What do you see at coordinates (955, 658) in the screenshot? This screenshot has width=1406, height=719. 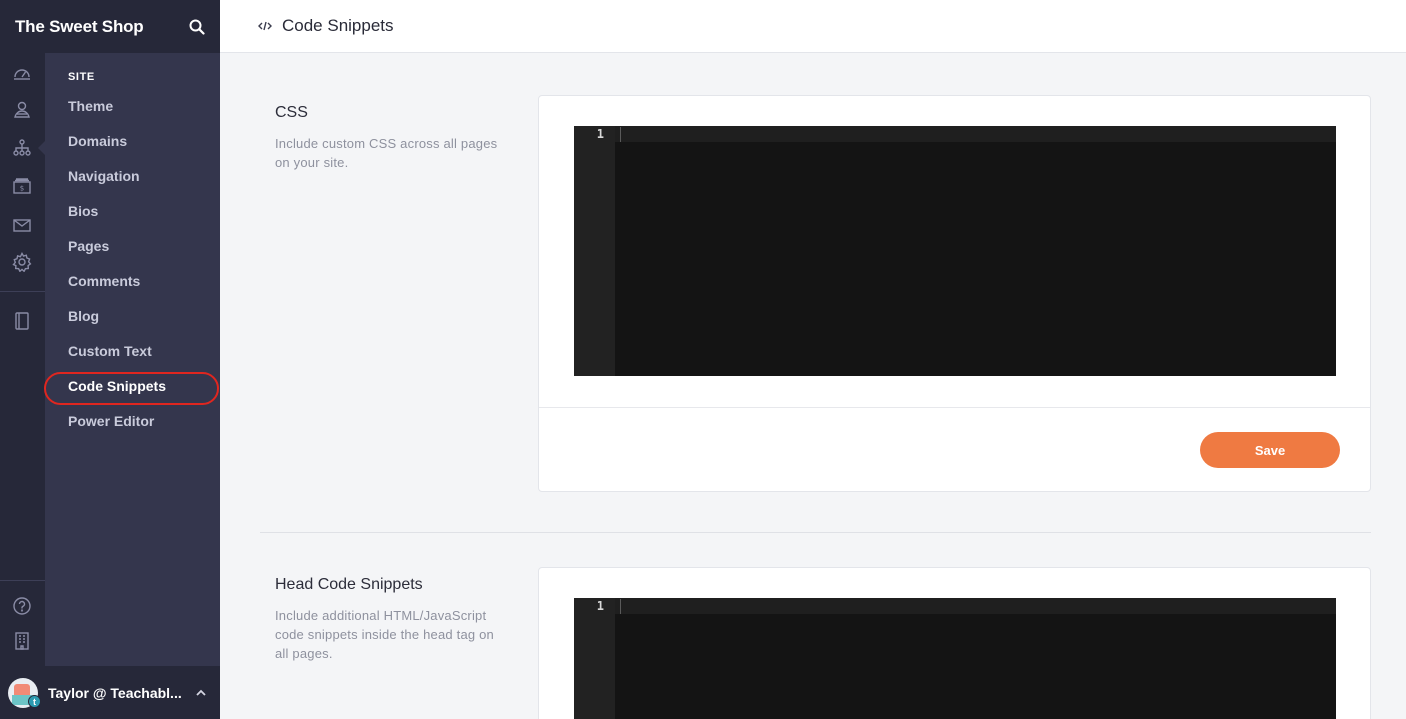 I see `head-code-editor: 1` at bounding box center [955, 658].